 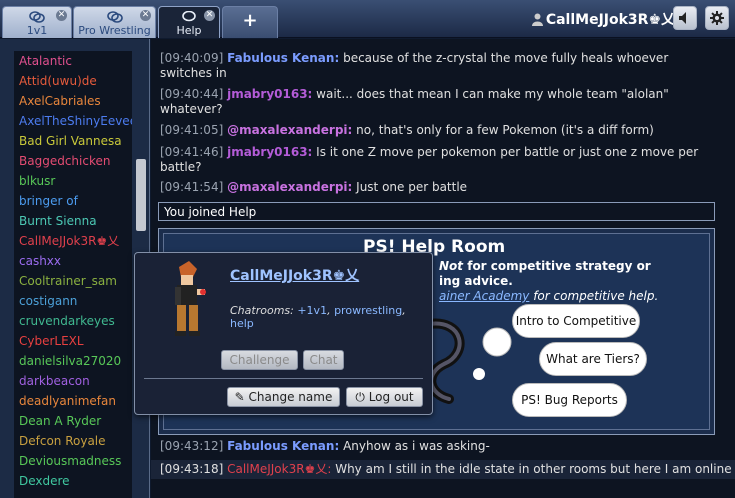 What do you see at coordinates (73, 461) in the screenshot?
I see `user-list-item: Deviousmadness` at bounding box center [73, 461].